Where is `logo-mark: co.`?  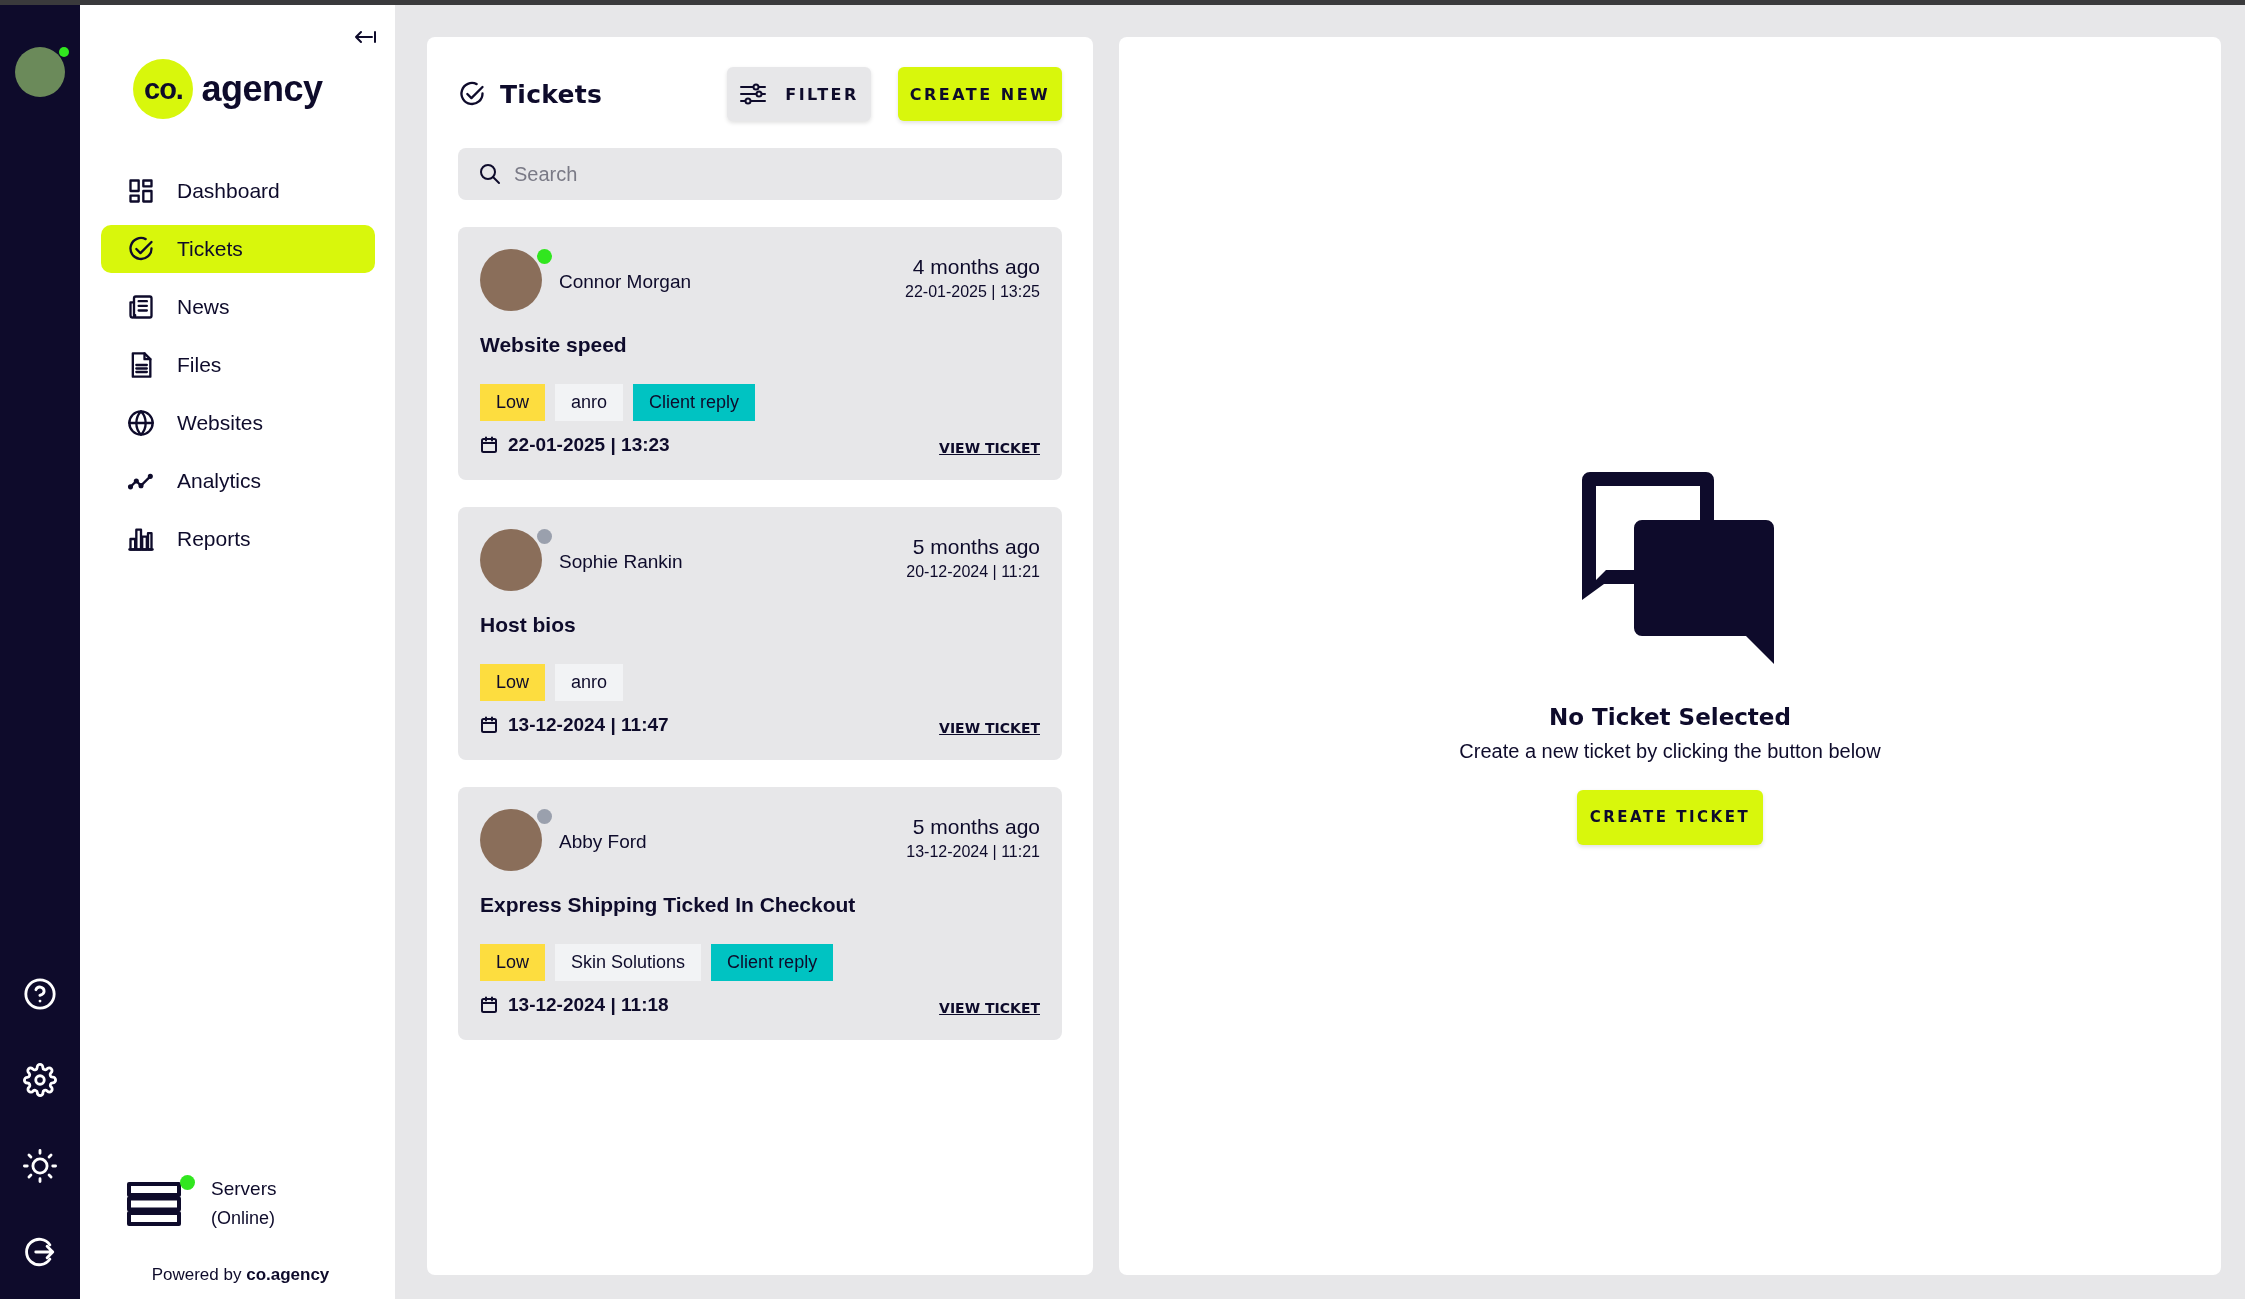
logo-mark: co. is located at coordinates (163, 89).